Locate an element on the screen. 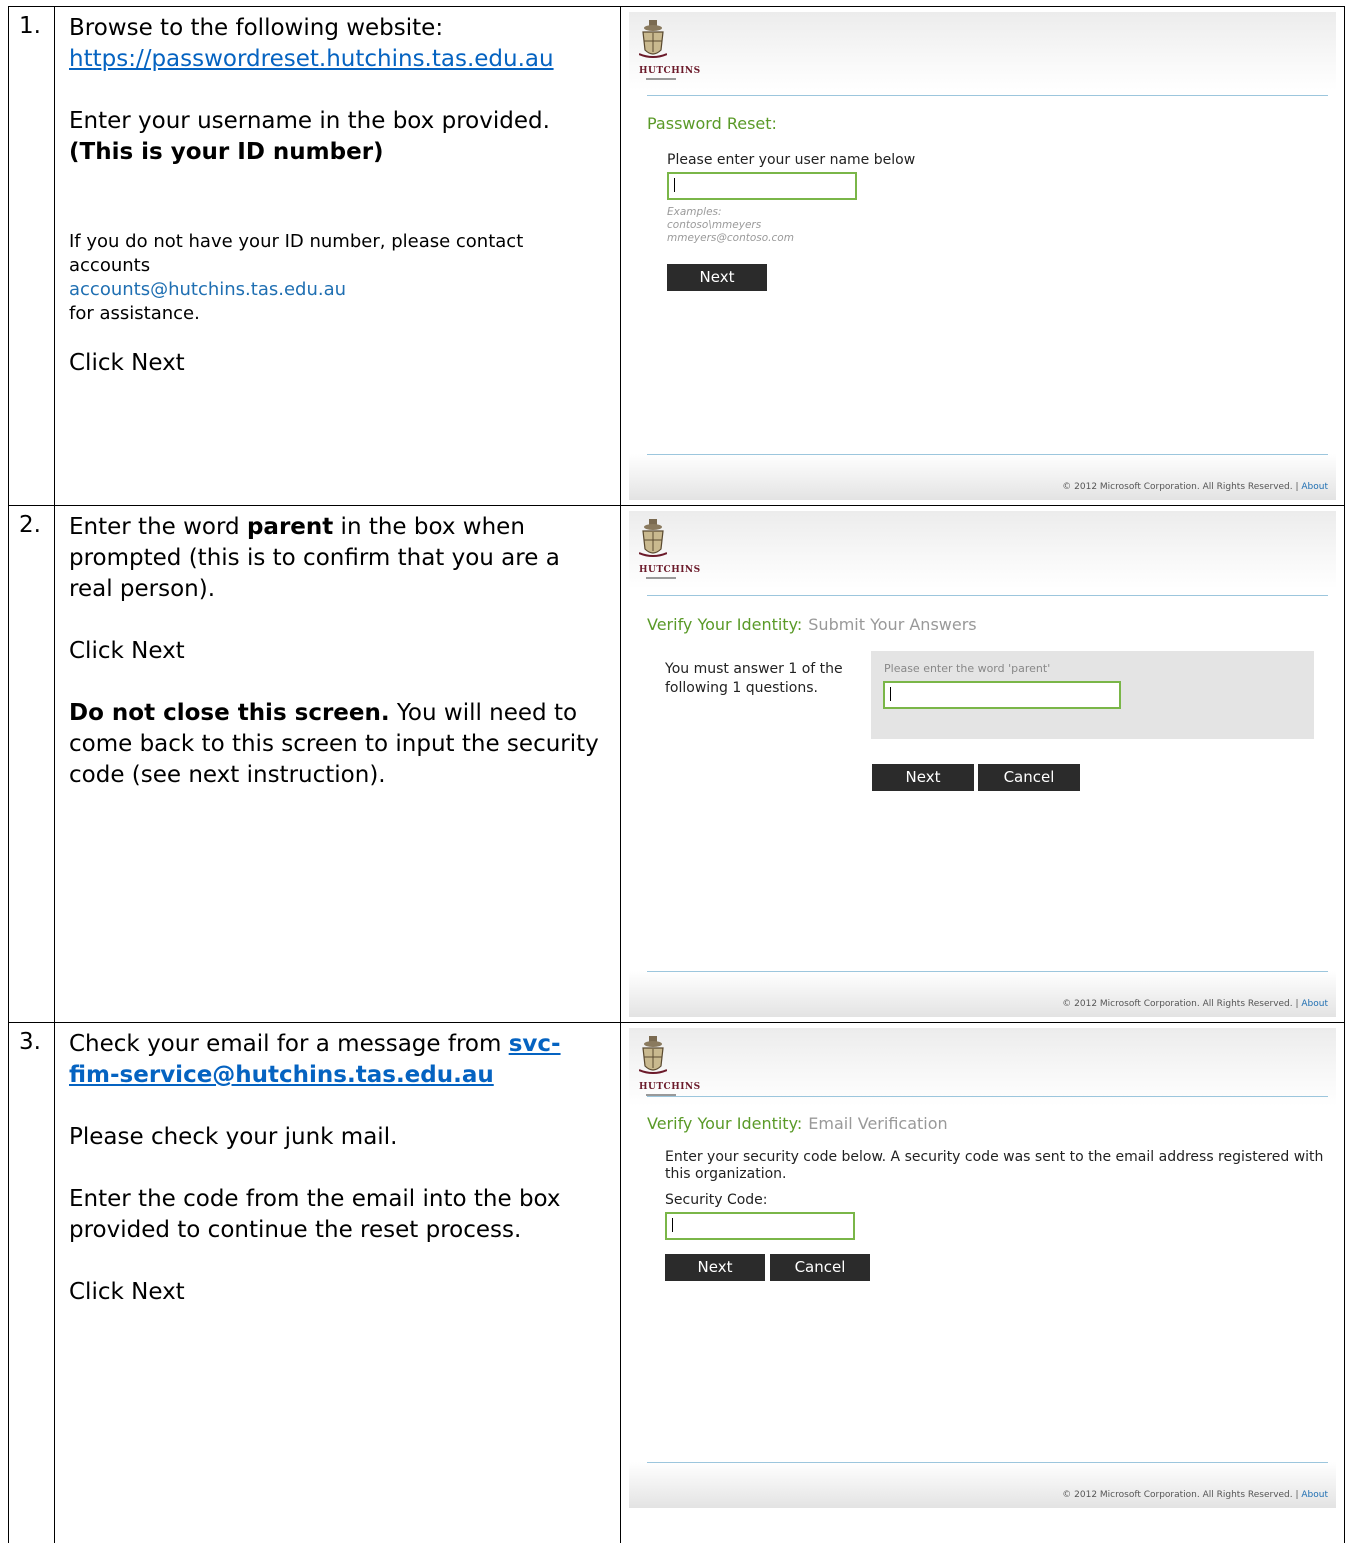 The width and height of the screenshot is (1359, 1543). warning-bold: Do not close this screen. is located at coordinates (229, 713).